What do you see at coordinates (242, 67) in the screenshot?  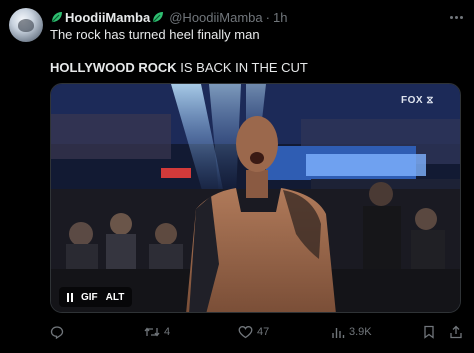 I see `post-text-rest: IS BACK IN THE CUT` at bounding box center [242, 67].